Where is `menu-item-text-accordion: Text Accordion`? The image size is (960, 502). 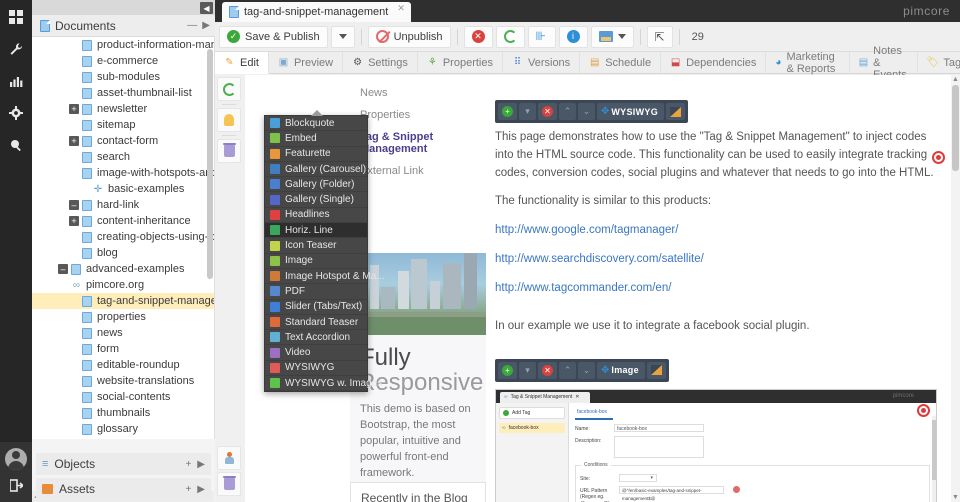 menu-item-text-accordion: Text Accordion is located at coordinates (316, 338).